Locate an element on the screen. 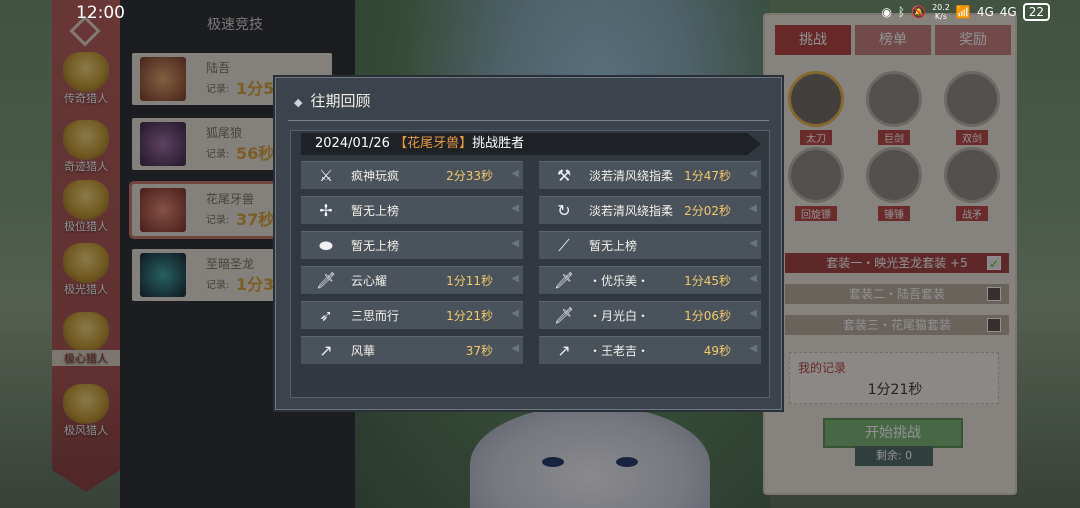 Image resolution: width=1080 pixels, height=508 pixels. clock: 12:00 is located at coordinates (100, 13).